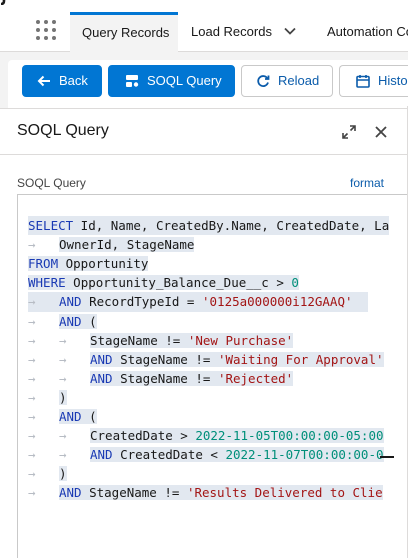 This screenshot has width=408, height=558. I want to click on tab-label: Automation Co, so click(367, 31).